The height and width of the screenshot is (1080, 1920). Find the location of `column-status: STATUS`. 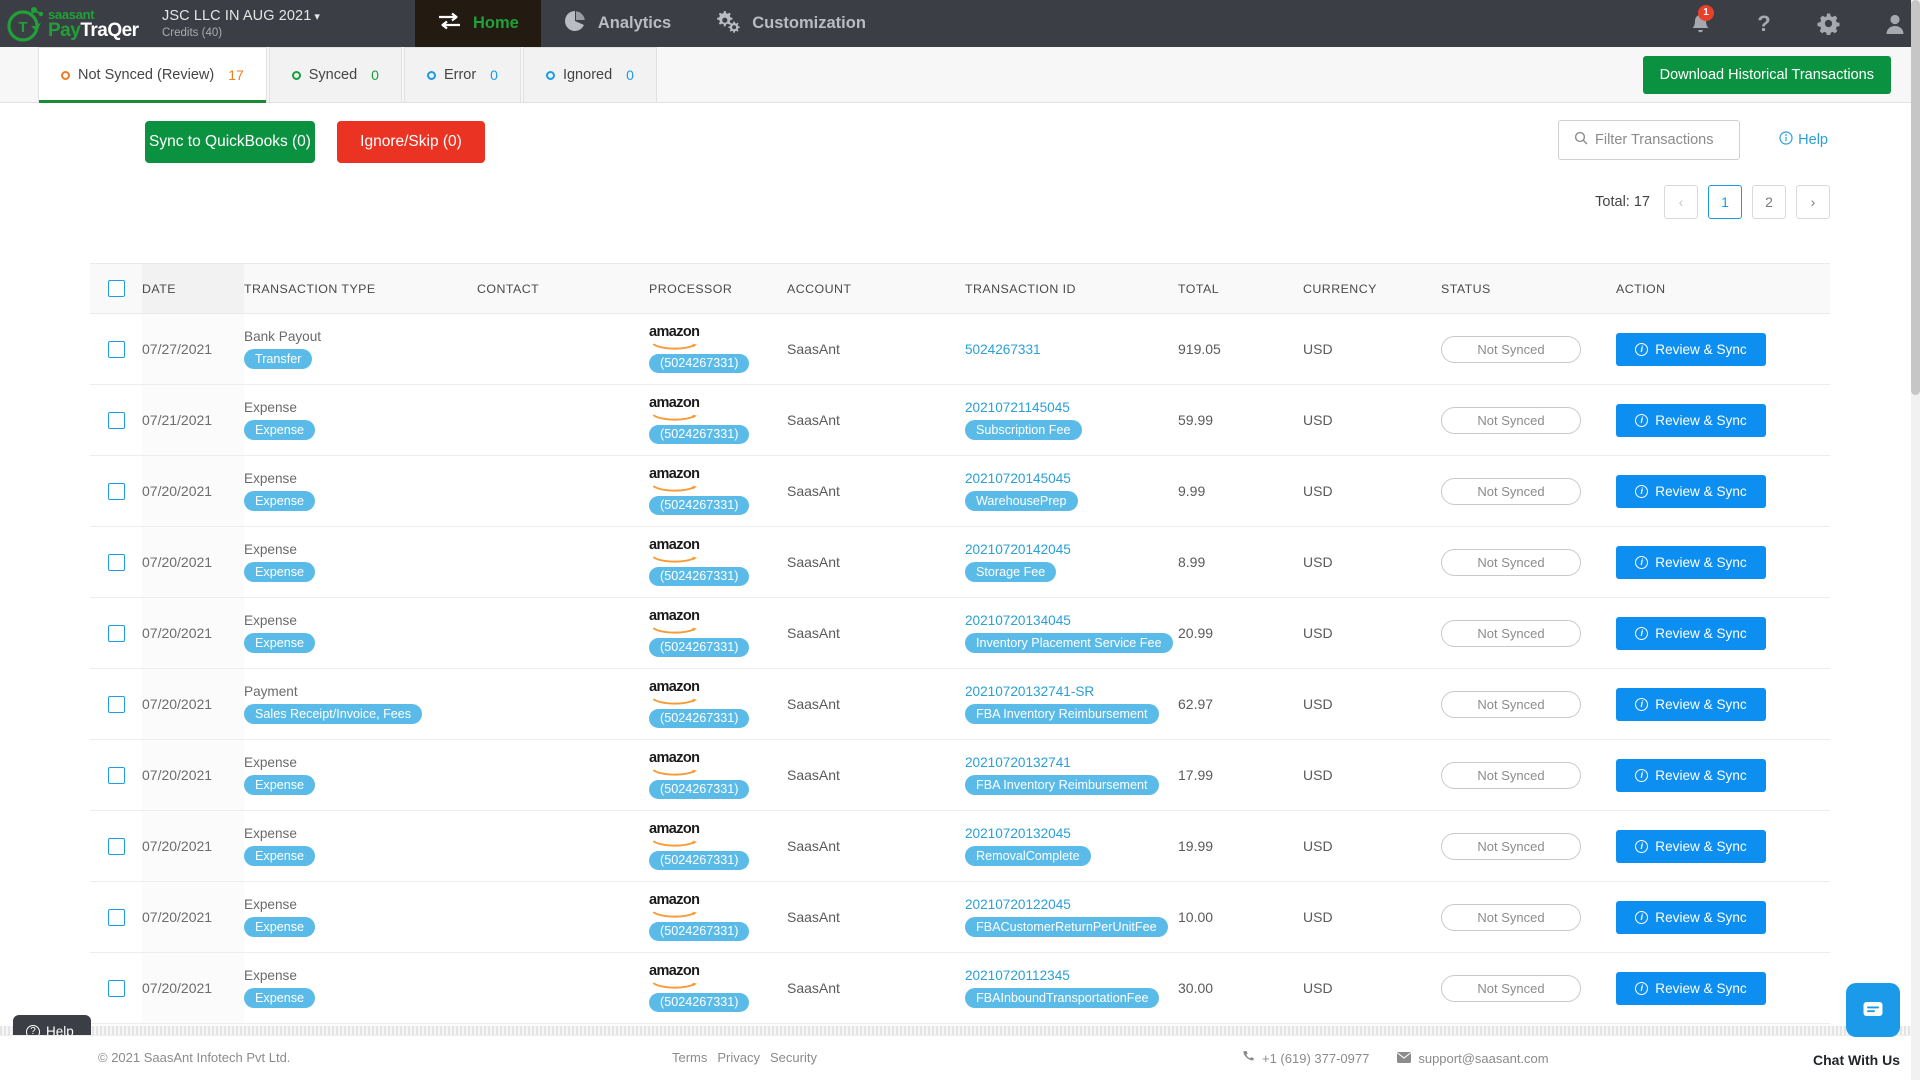

column-status: STATUS is located at coordinates (1528, 288).